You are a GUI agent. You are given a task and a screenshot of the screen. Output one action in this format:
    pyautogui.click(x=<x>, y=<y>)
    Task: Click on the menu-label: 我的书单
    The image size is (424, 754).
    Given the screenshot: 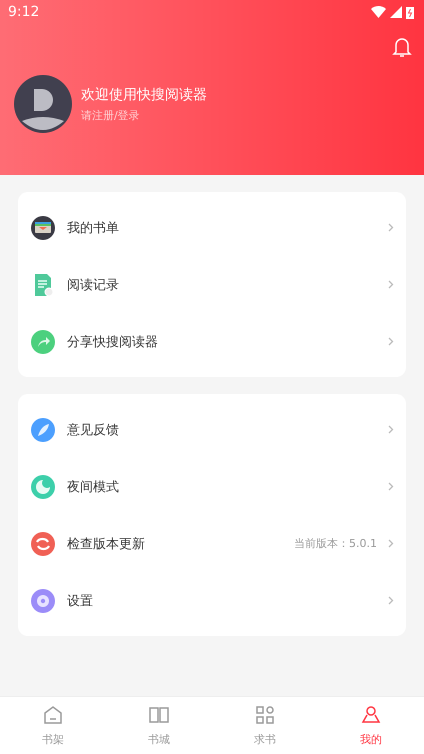 What is the action you would take?
    pyautogui.click(x=93, y=228)
    